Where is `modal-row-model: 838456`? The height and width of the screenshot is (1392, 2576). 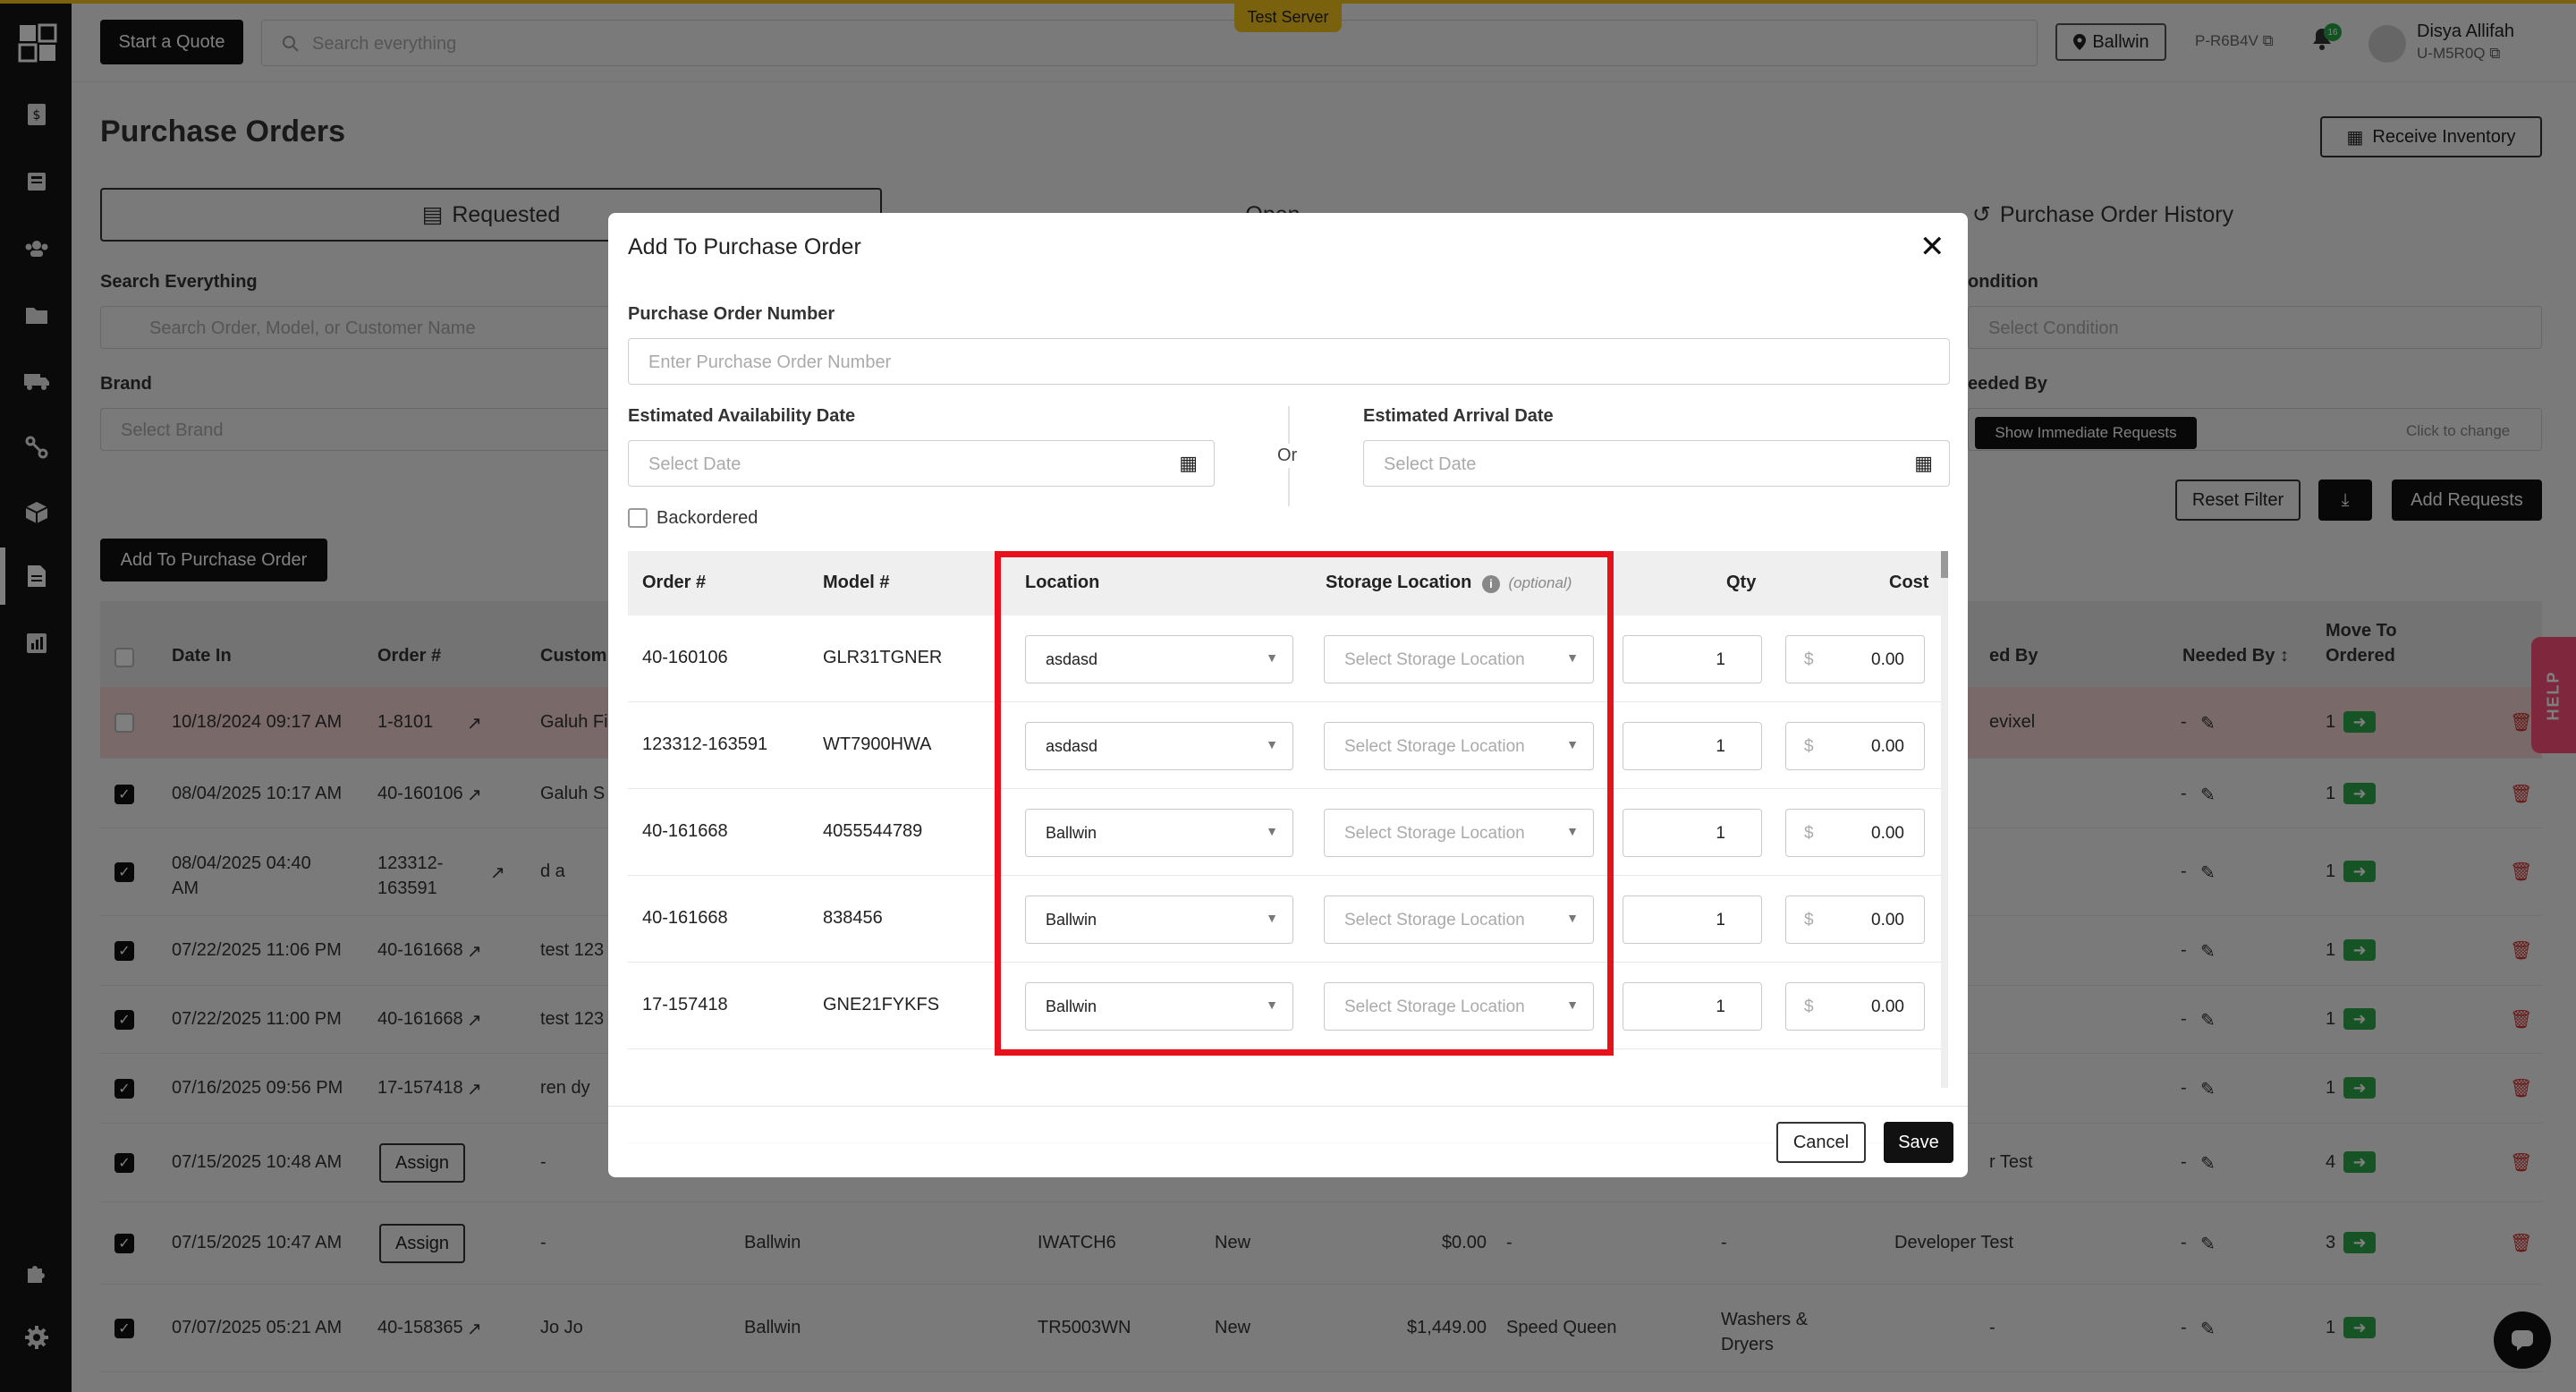
modal-row-model: 838456 is located at coordinates (853, 918).